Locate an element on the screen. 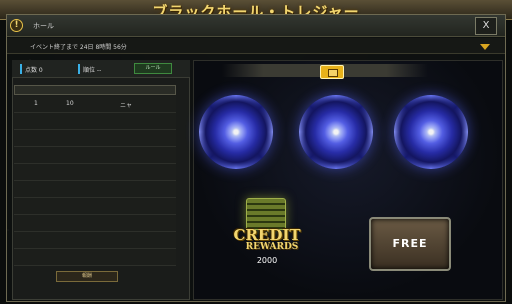 The image size is (512, 304). rank-indicator is located at coordinates (79, 69).